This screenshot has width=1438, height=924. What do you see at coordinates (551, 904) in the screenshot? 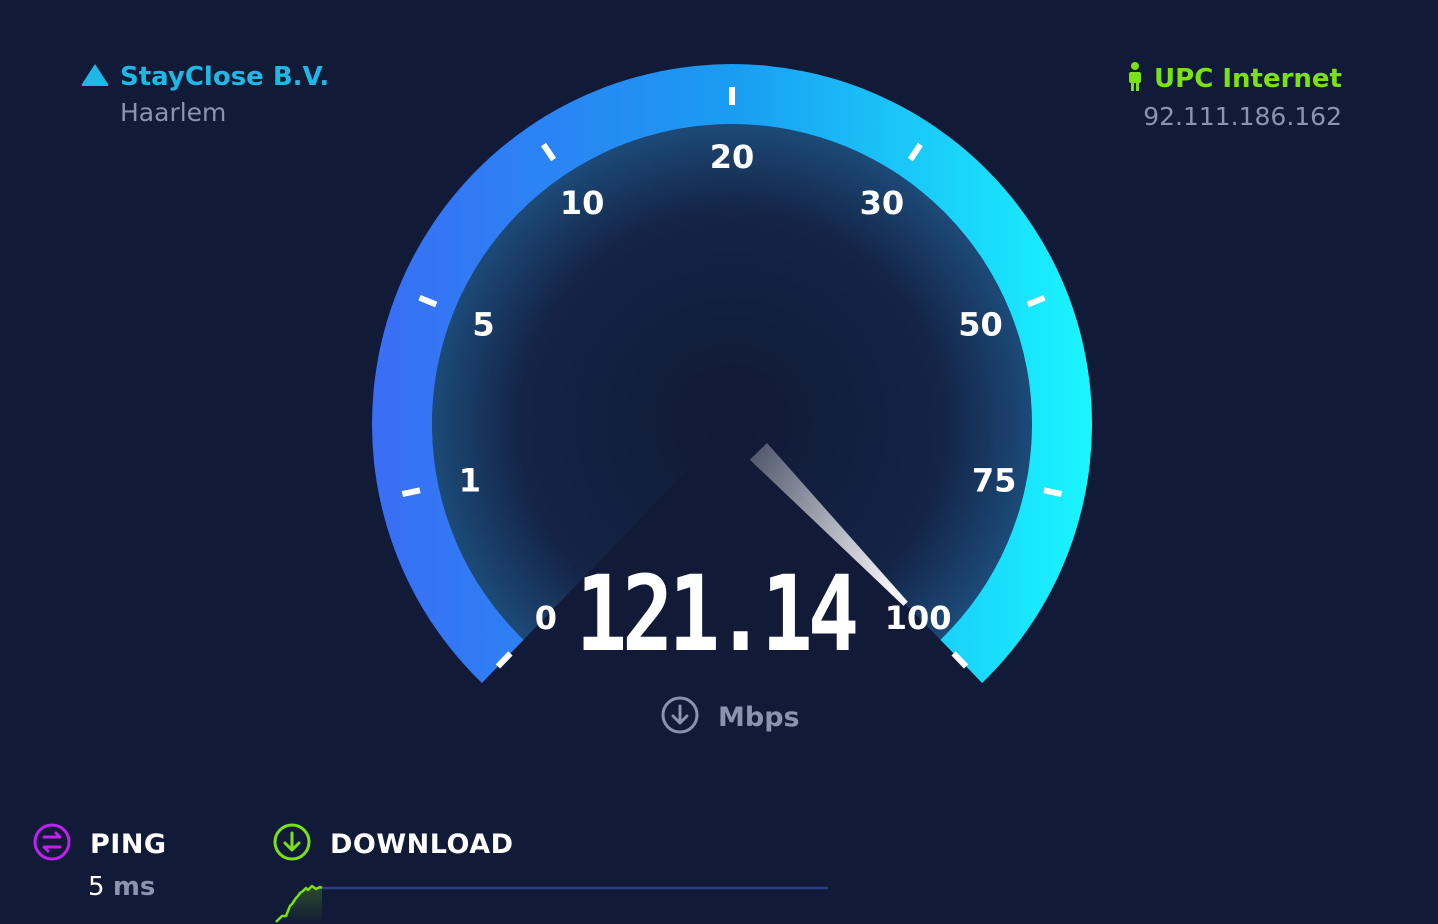
I see `download-graph` at bounding box center [551, 904].